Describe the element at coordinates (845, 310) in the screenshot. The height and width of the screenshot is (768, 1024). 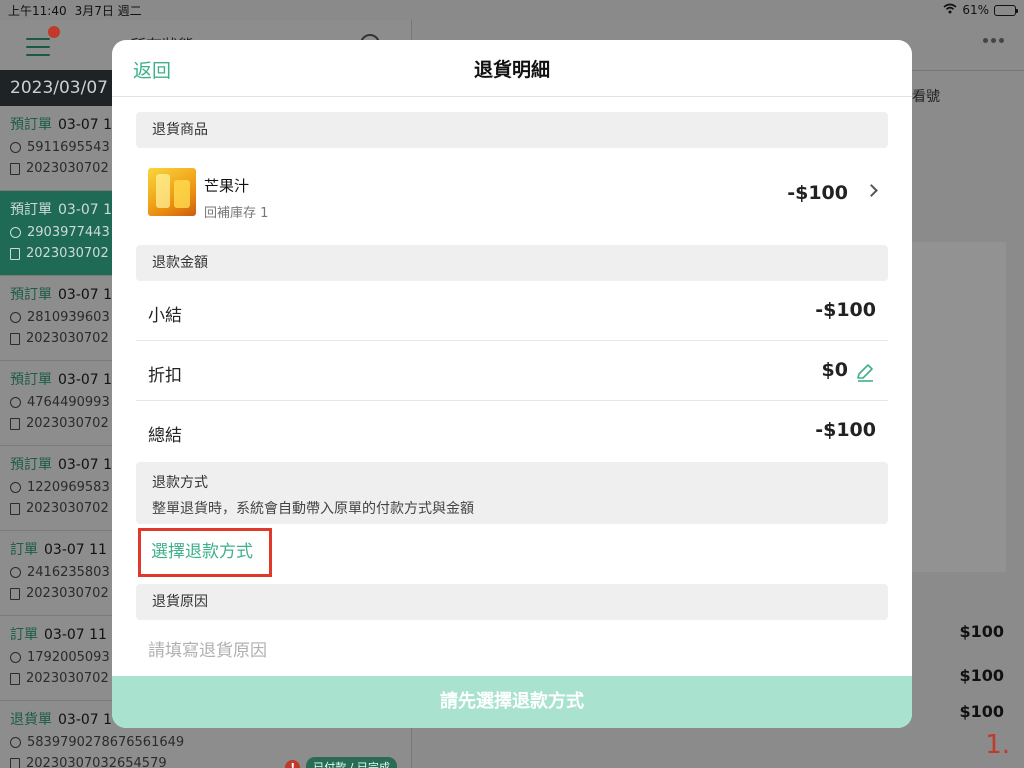
I see `subtotal-value: -$100` at that location.